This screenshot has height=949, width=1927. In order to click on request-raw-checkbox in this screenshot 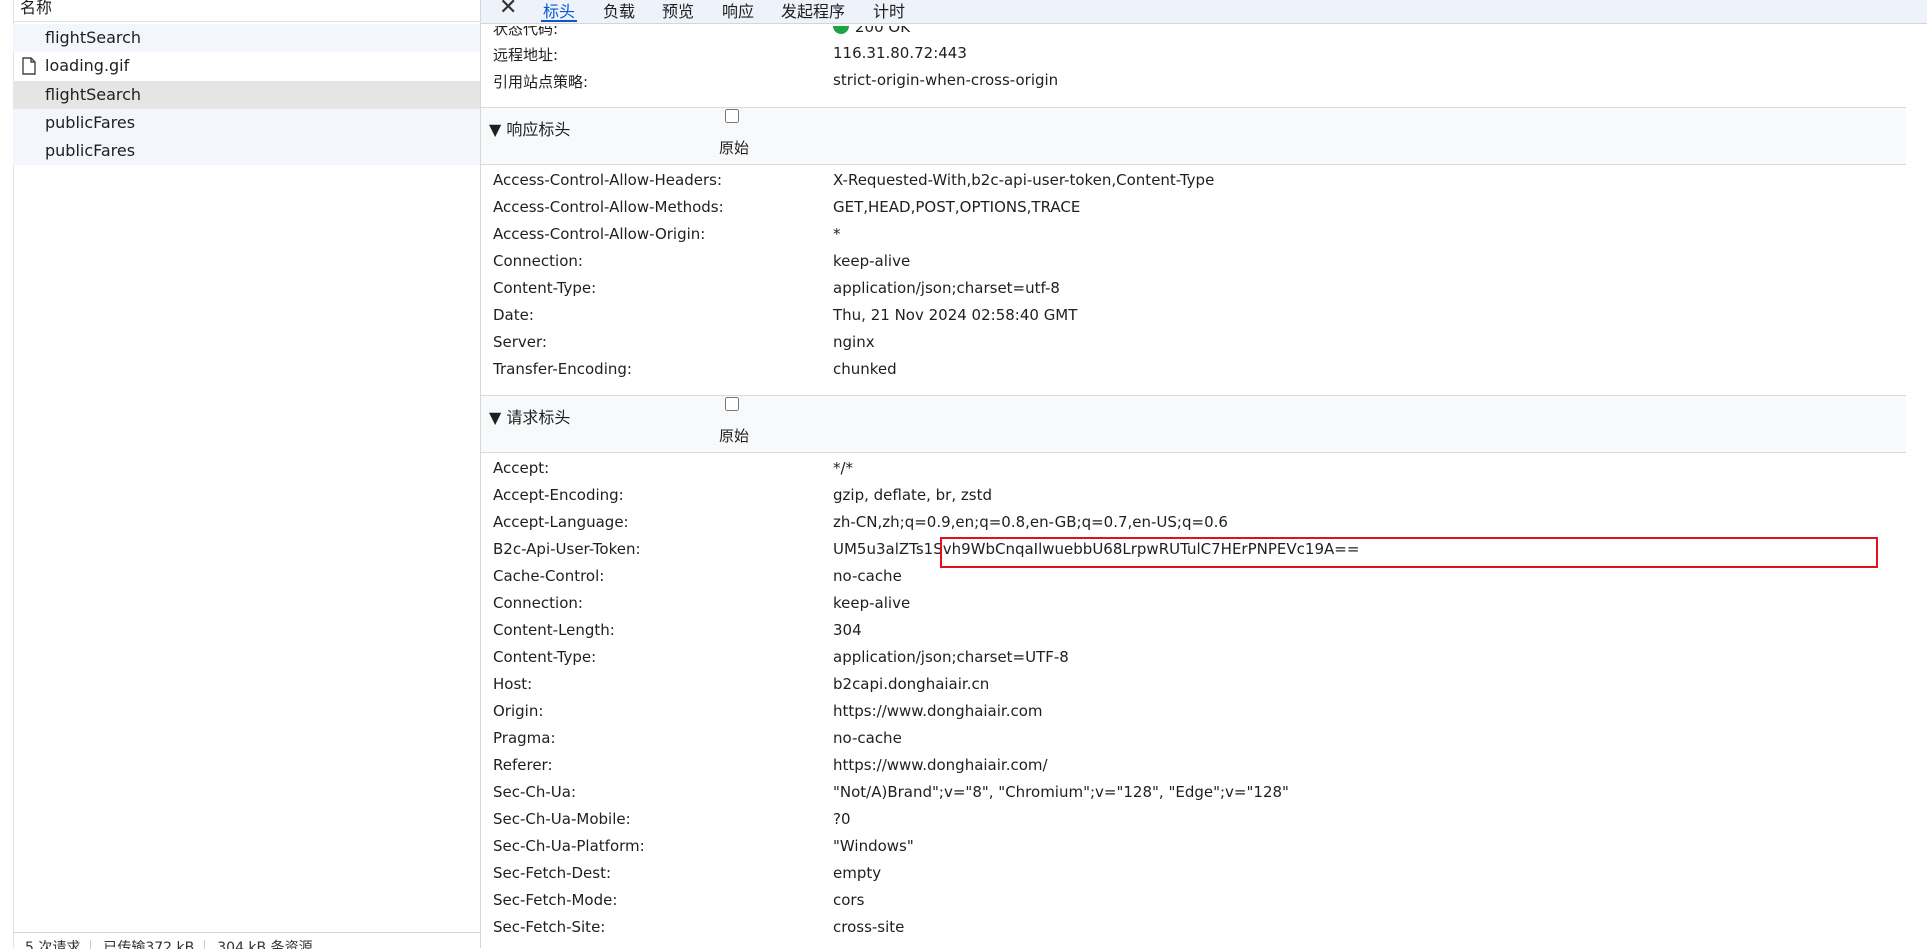, I will do `click(732, 404)`.